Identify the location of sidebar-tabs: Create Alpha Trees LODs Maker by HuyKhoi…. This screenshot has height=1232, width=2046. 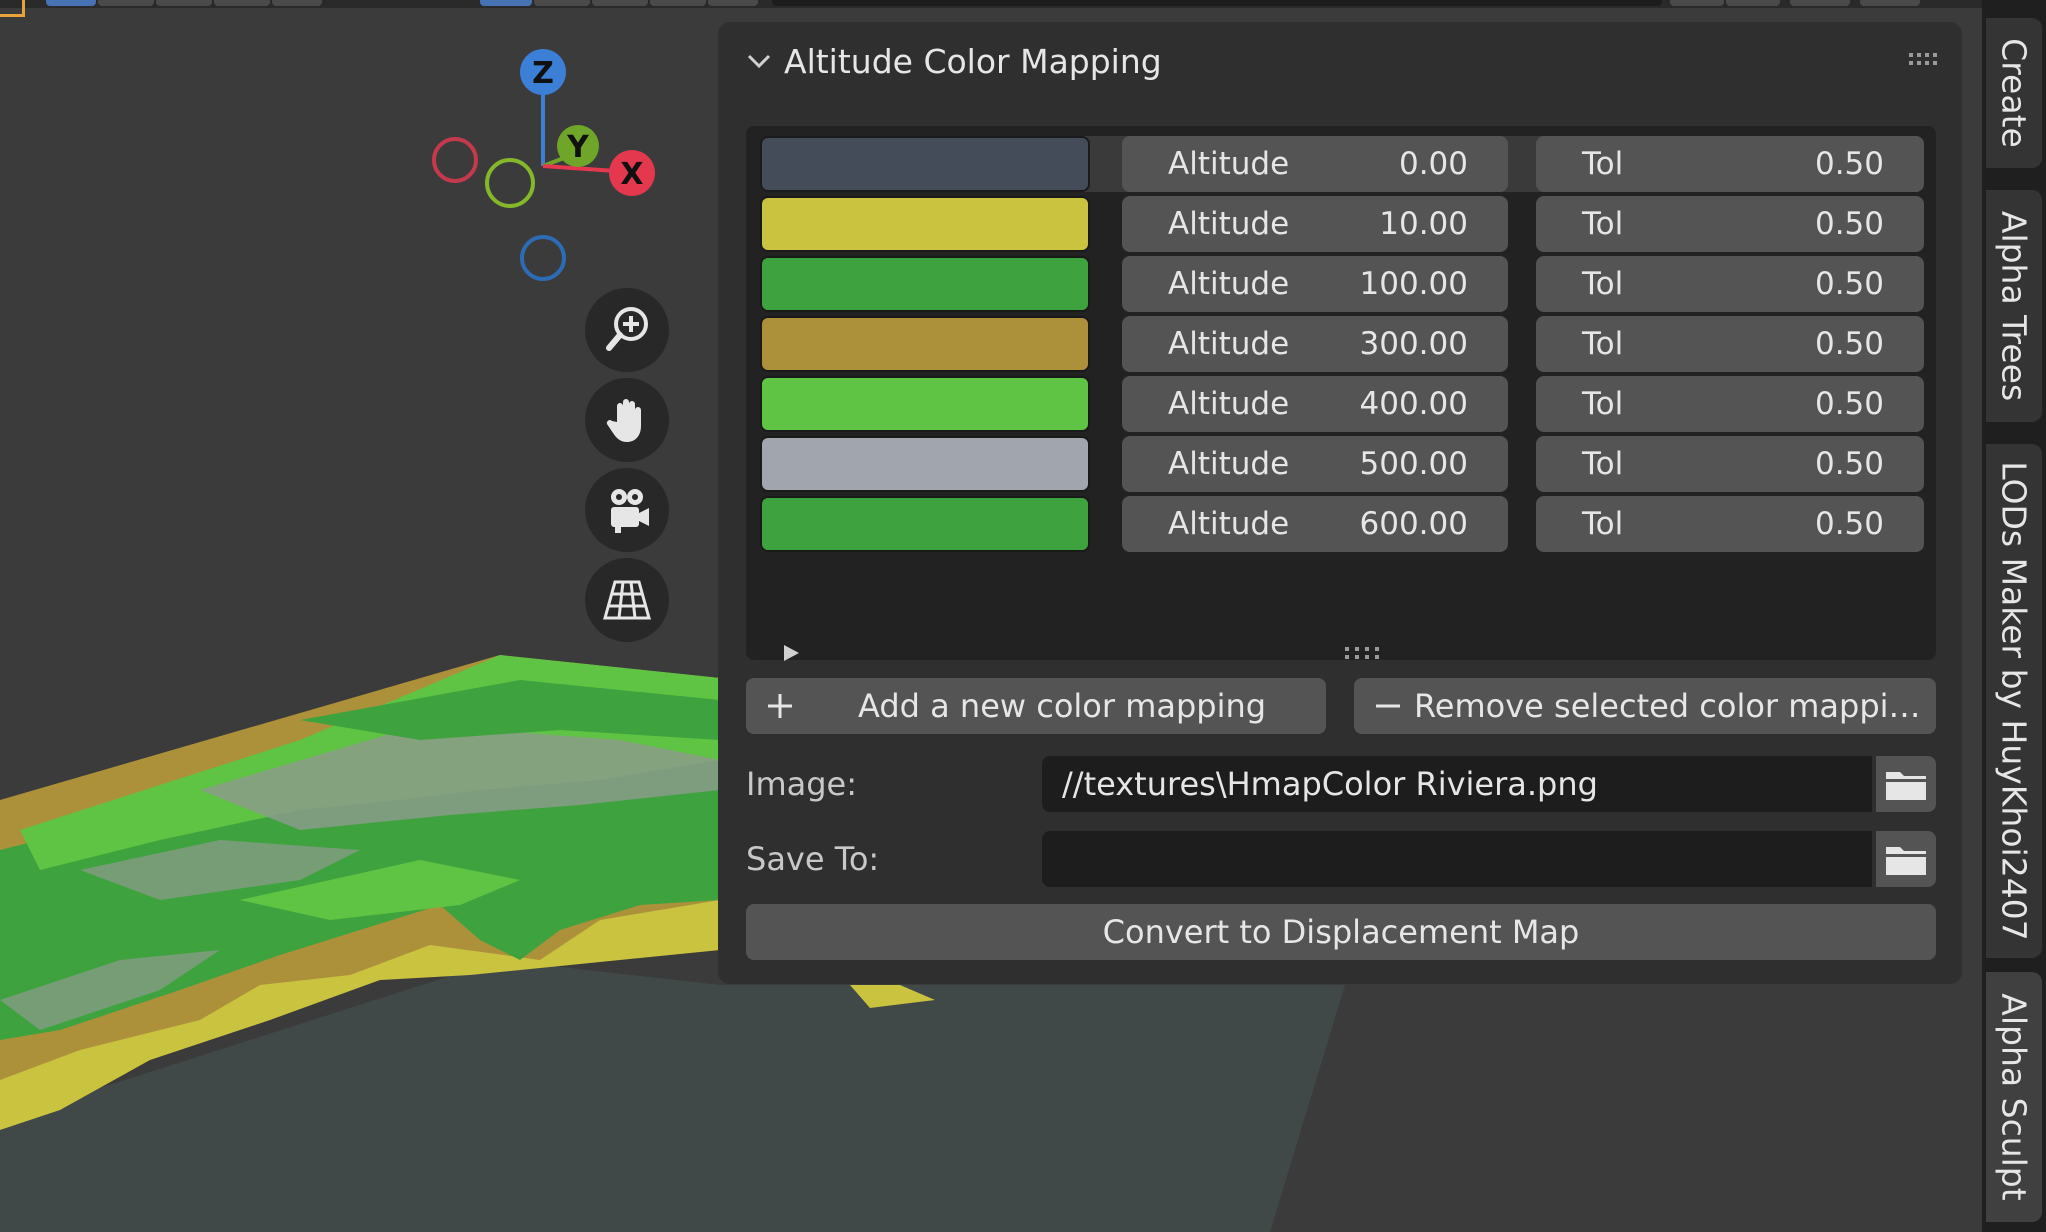
(2014, 616).